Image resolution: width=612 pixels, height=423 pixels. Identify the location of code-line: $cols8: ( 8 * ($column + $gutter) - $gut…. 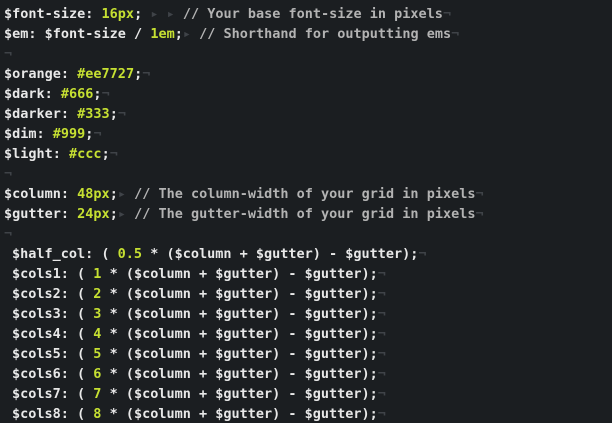
(199, 413).